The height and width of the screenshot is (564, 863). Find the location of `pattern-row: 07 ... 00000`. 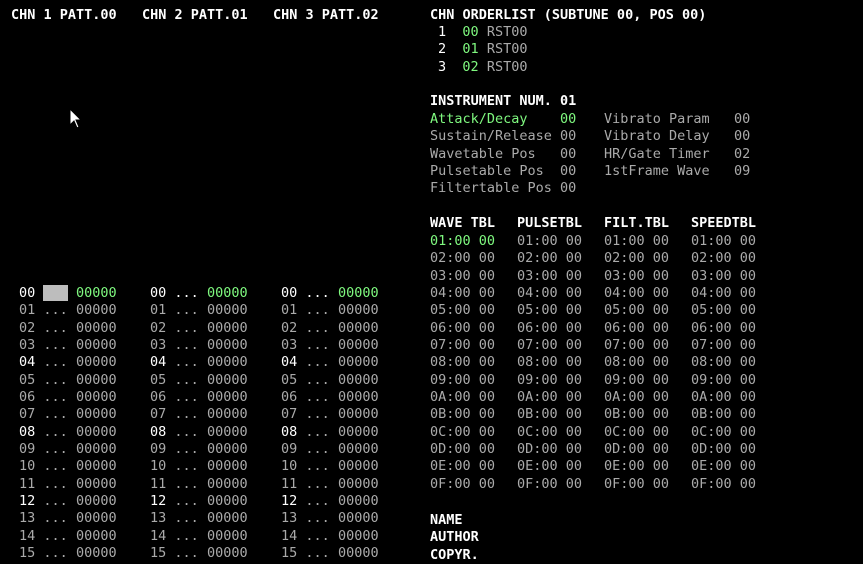

pattern-row: 07 ... 00000 is located at coordinates (330, 414).